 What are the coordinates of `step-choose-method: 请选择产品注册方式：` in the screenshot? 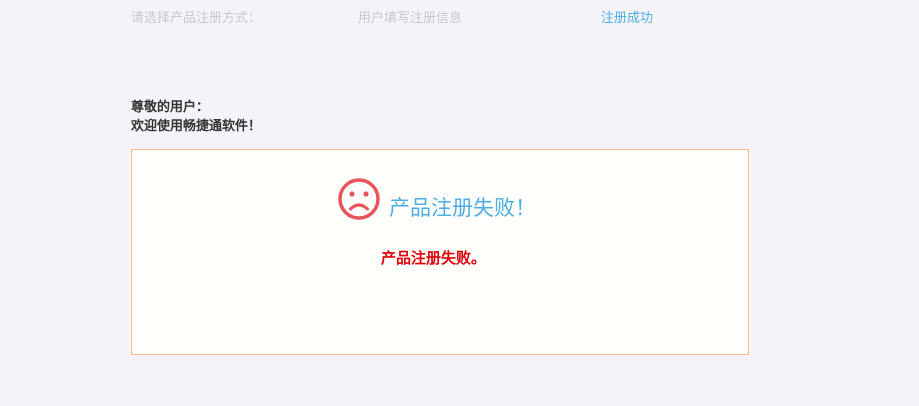 It's located at (196, 18).